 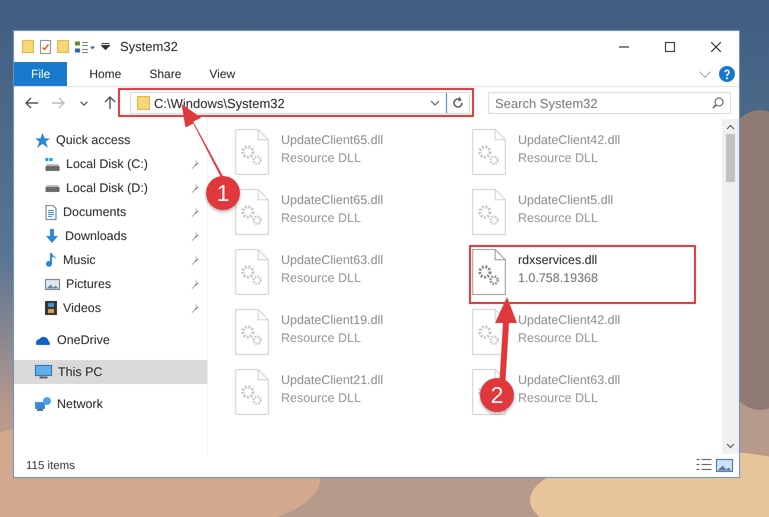 I want to click on film-icon, so click(x=51, y=308).